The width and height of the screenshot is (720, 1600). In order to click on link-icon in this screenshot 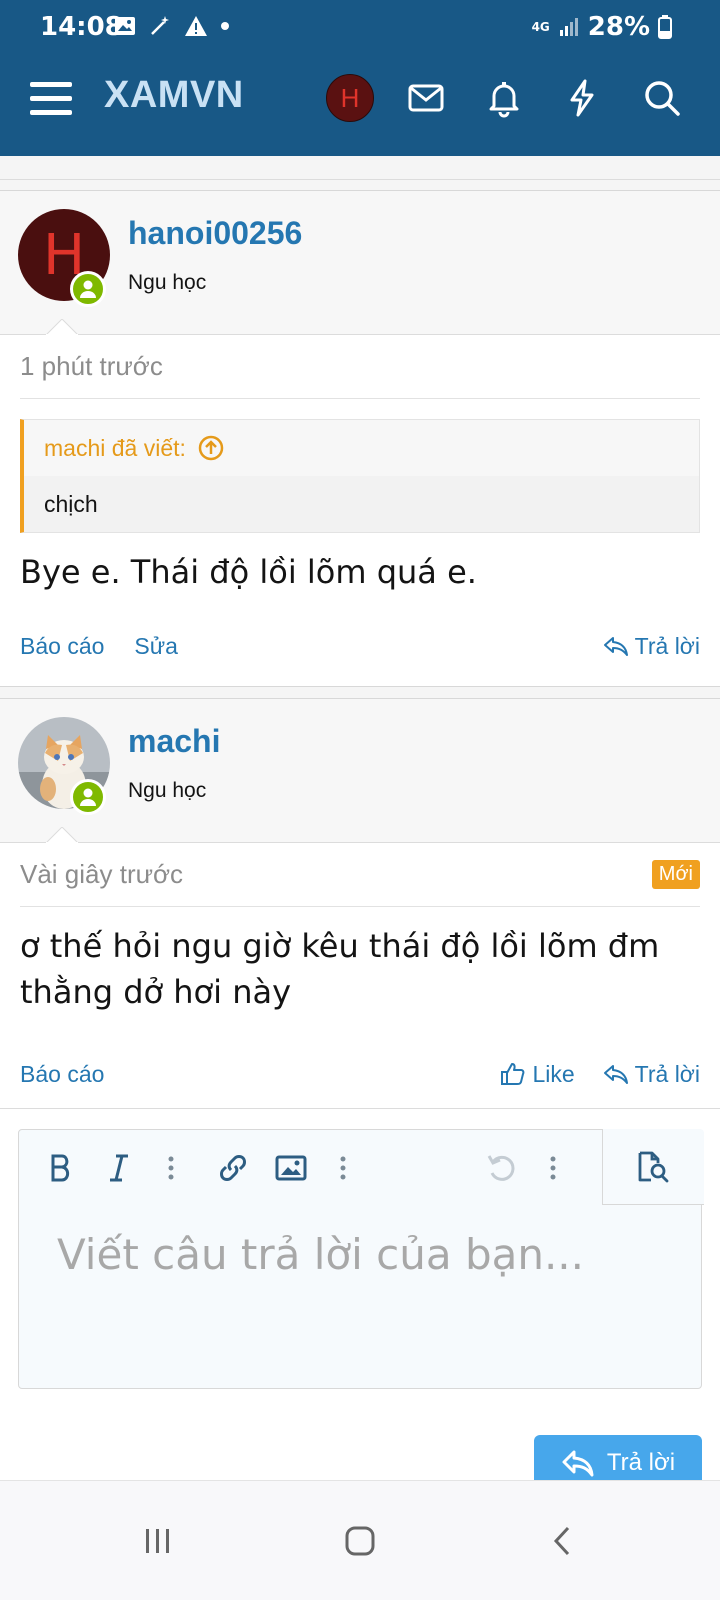, I will do `click(233, 1168)`.